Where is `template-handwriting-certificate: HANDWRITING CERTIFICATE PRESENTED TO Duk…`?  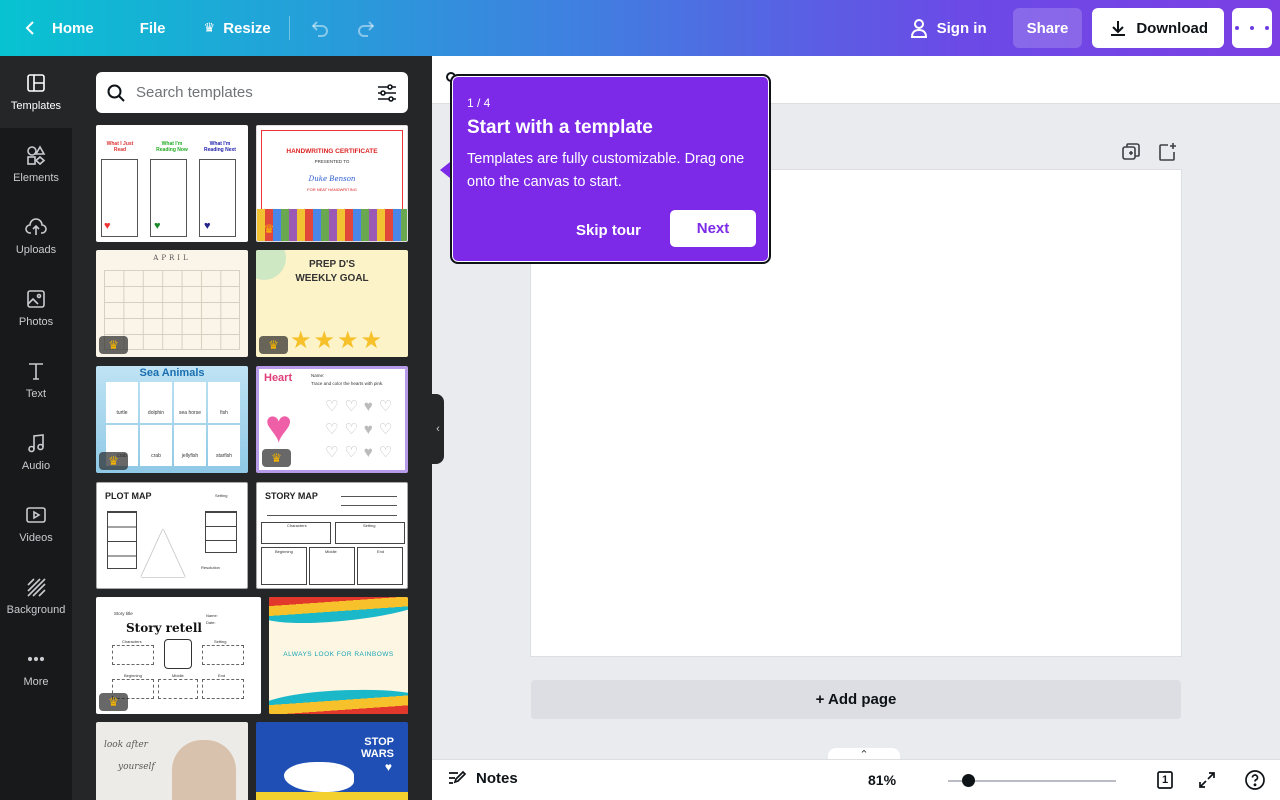
template-handwriting-certificate: HANDWRITING CERTIFICATE PRESENTED TO Duk… is located at coordinates (332, 183).